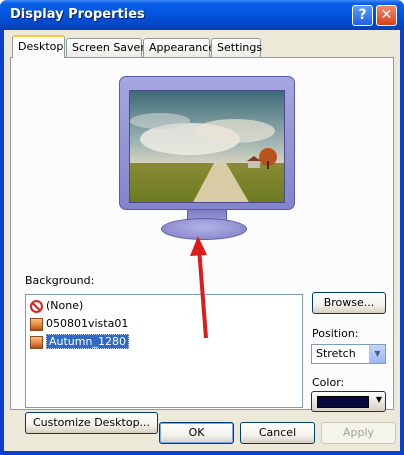 The width and height of the screenshot is (404, 455). What do you see at coordinates (179, 47) in the screenshot?
I see `tab-appearance: Appearance` at bounding box center [179, 47].